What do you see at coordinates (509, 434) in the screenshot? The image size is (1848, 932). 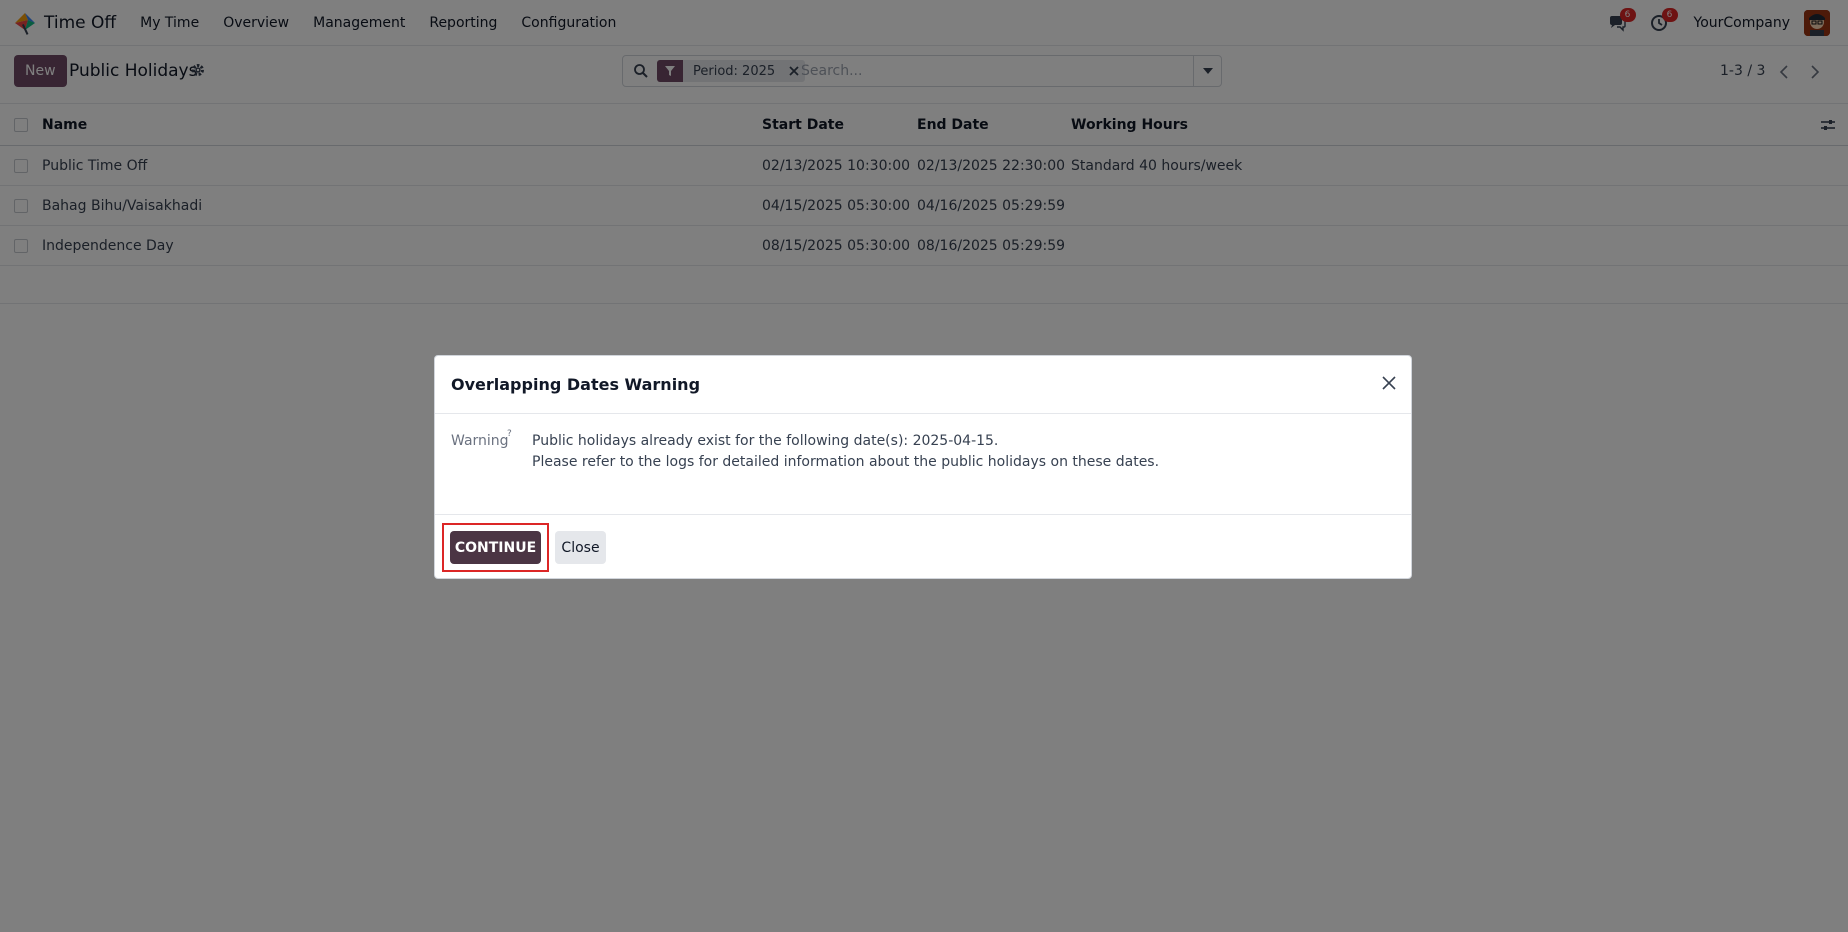 I see `help-tooltip-marker: ?` at bounding box center [509, 434].